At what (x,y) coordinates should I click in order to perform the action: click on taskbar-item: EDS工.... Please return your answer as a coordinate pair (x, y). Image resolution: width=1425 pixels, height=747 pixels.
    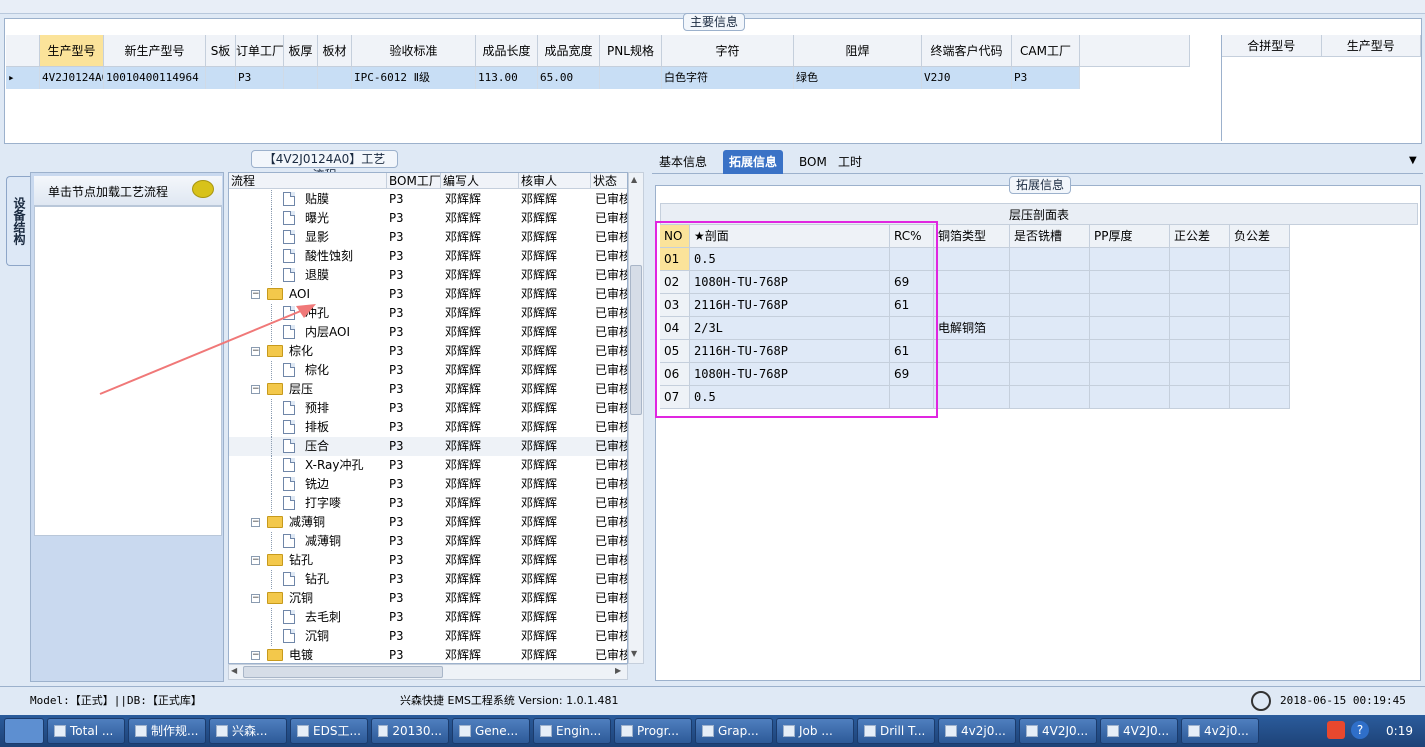
    Looking at the image, I should click on (329, 731).